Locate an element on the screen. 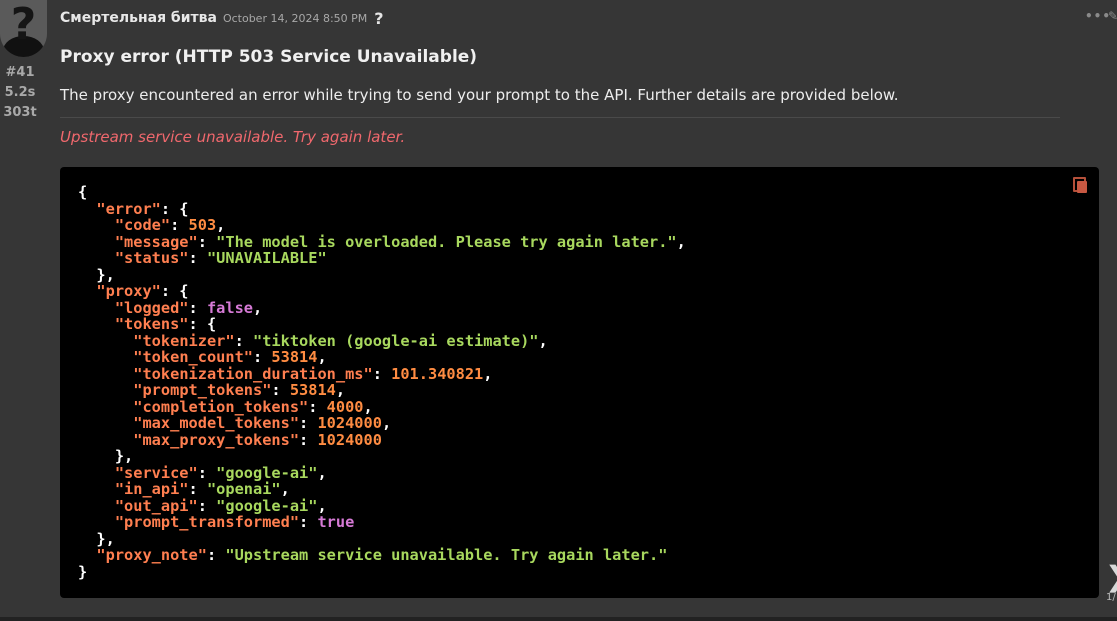 Image resolution: width=1117 pixels, height=621 pixels. edit-icon: ✎ is located at coordinates (1112, 16).